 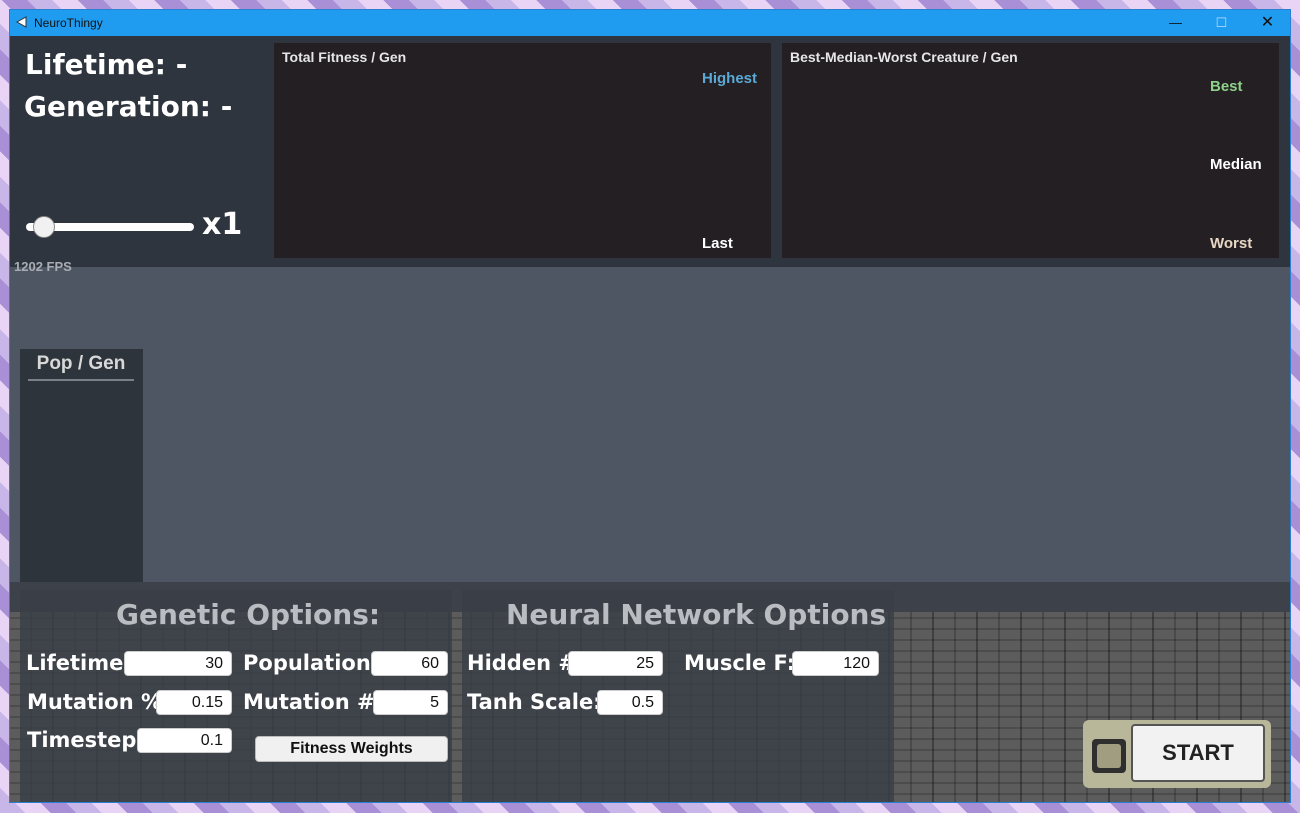 What do you see at coordinates (904, 57) in the screenshot?
I see `creature-graph-title: Best-Median-Worst Creature / Gen` at bounding box center [904, 57].